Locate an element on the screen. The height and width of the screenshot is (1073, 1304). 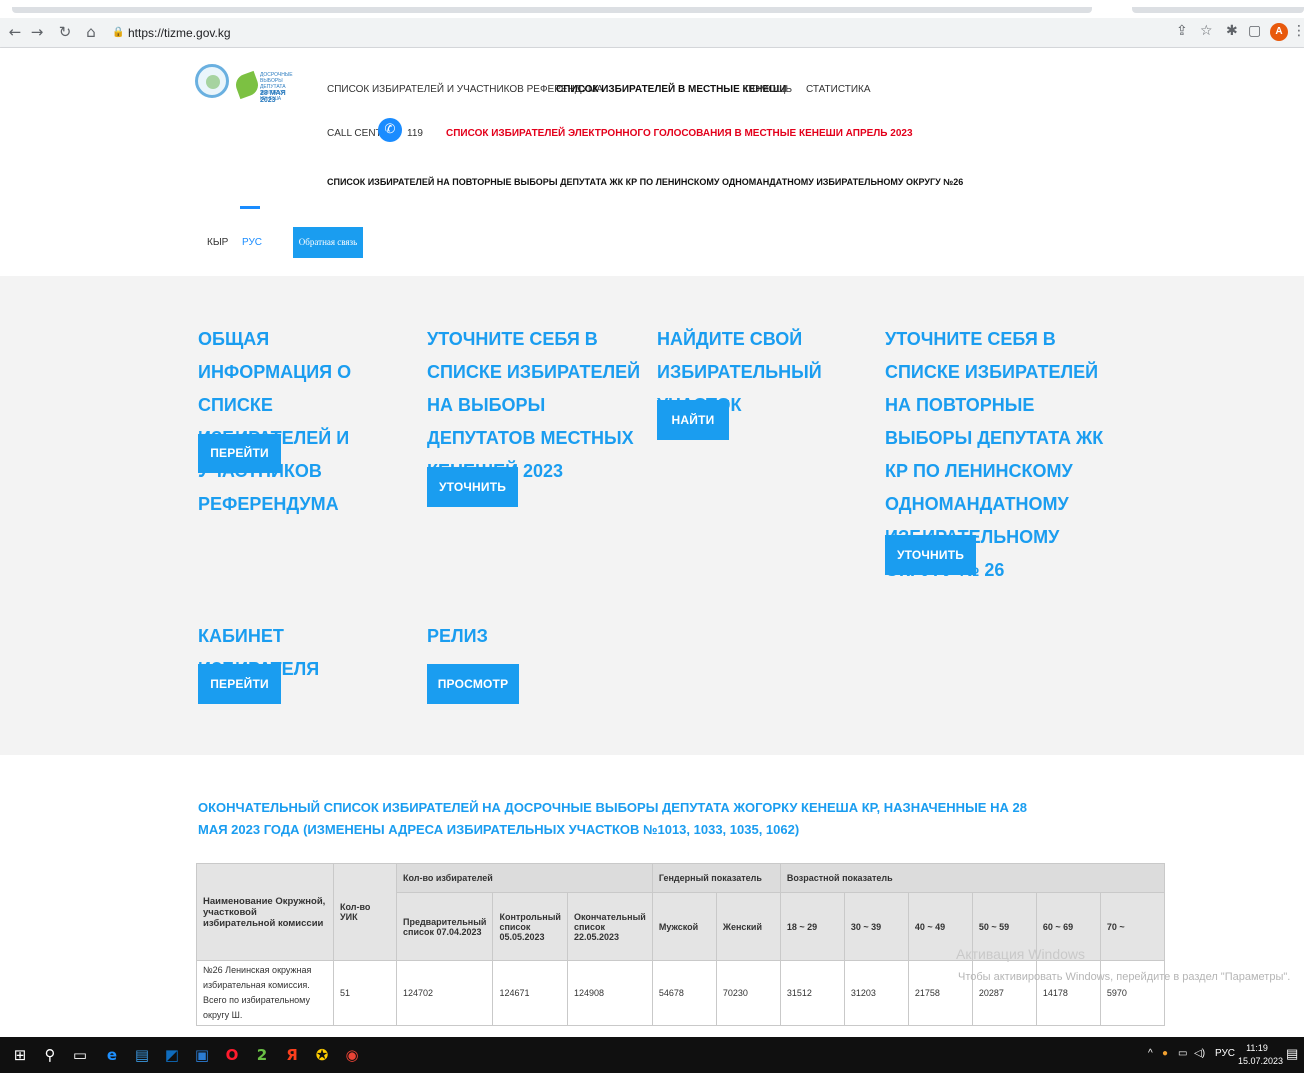
cell-age-18-29: 31512 is located at coordinates (812, 993).